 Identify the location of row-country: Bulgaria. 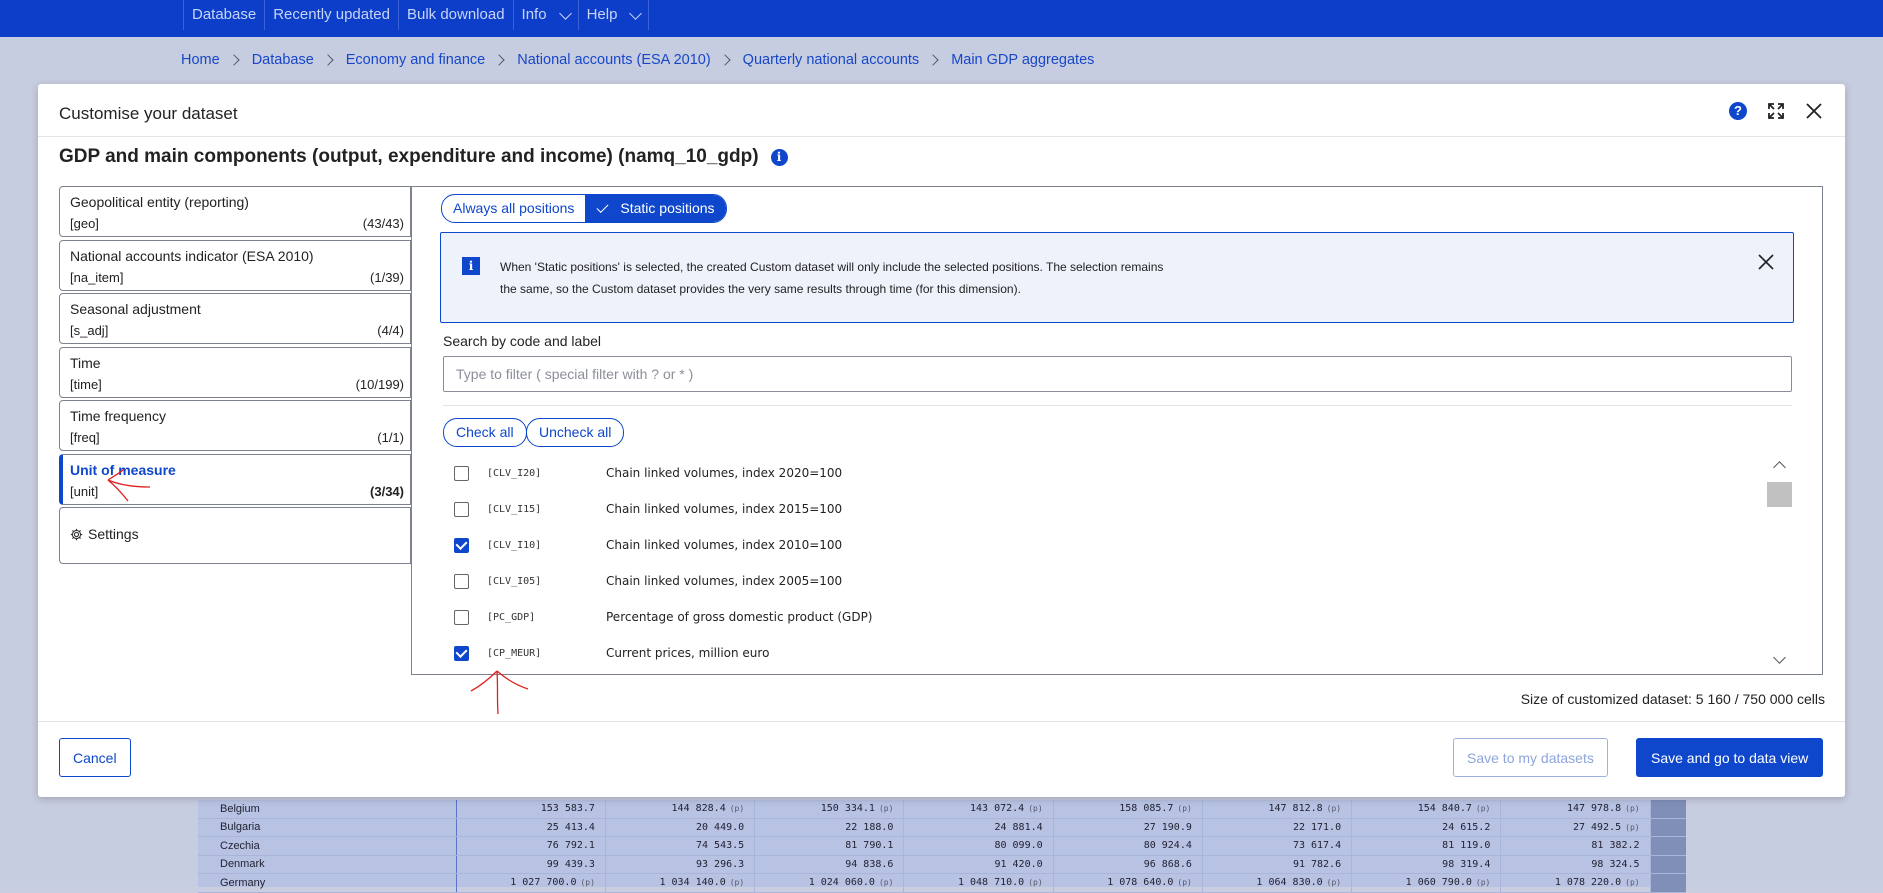
(327, 827).